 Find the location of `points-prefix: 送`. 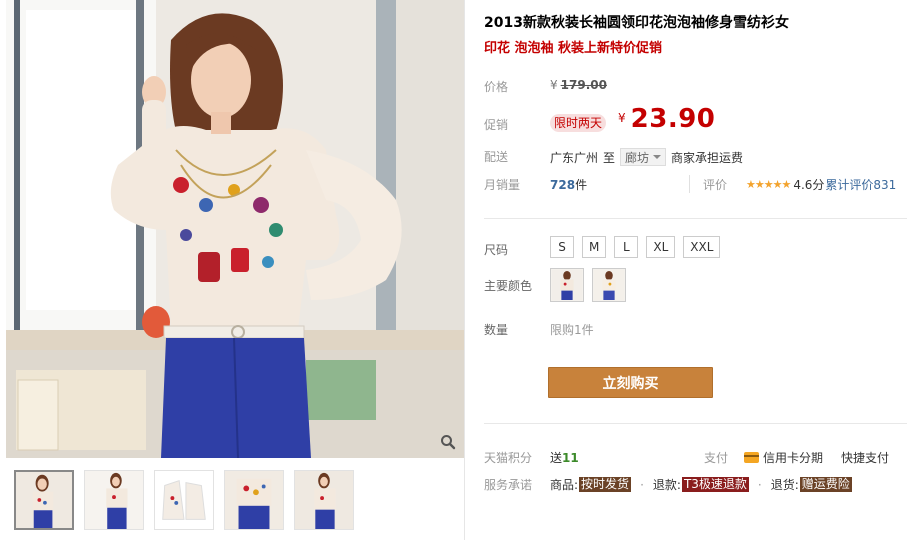

points-prefix: 送 is located at coordinates (556, 458).